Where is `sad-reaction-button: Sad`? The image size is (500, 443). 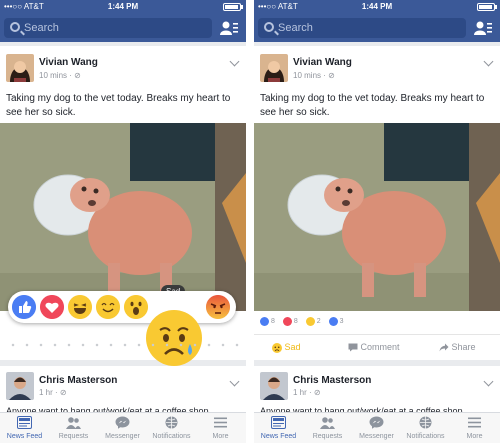 sad-reaction-button: Sad is located at coordinates (286, 347).